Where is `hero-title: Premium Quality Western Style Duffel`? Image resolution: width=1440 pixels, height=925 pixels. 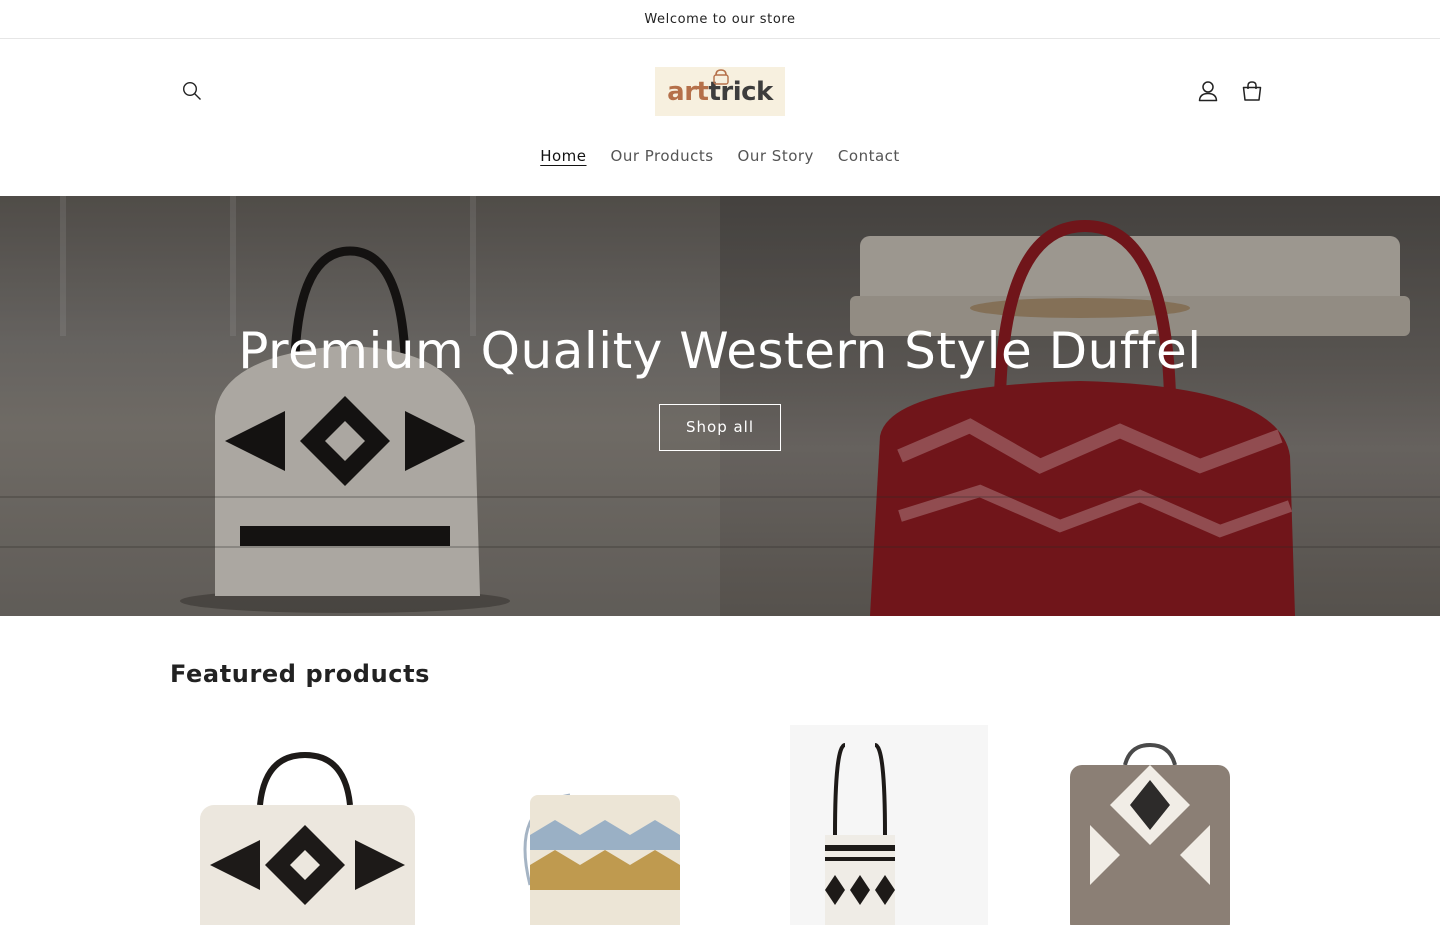 hero-title: Premium Quality Western Style Duffel is located at coordinates (720, 350).